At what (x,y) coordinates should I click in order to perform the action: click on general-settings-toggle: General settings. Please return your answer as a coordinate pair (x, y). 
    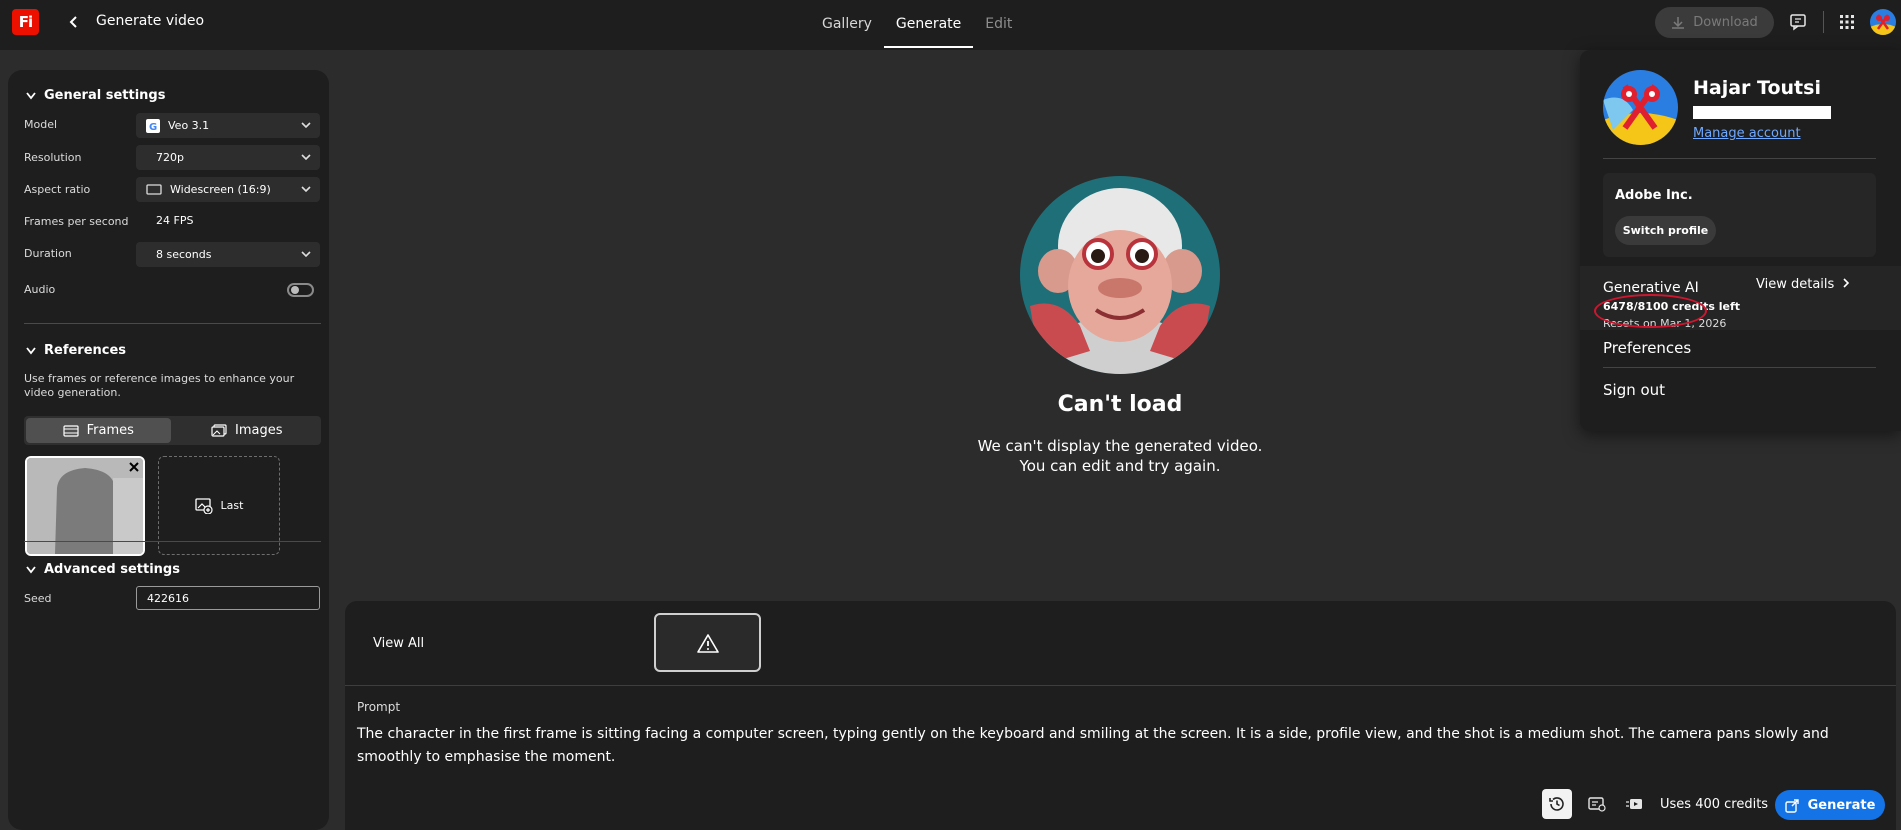
    Looking at the image, I should click on (95, 95).